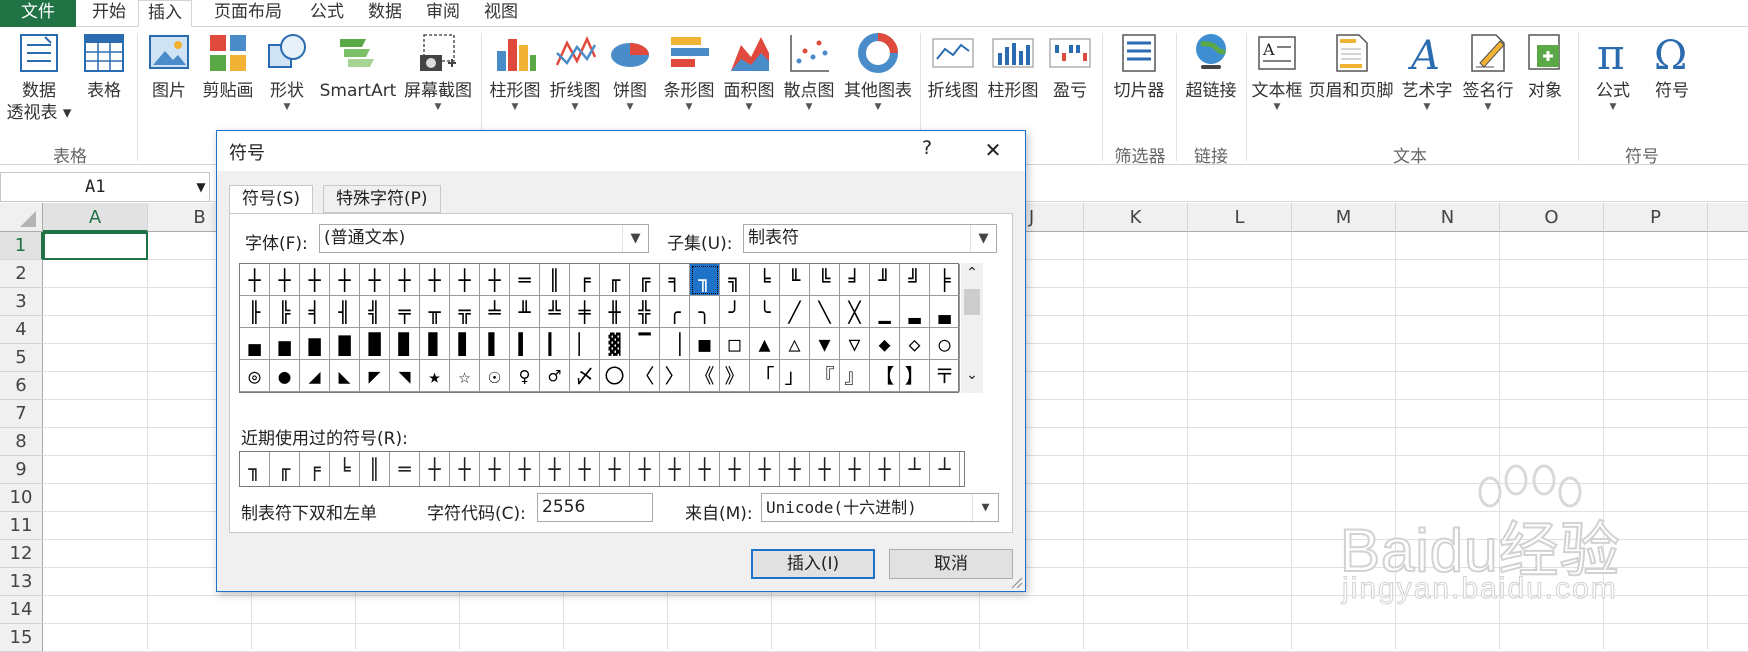  What do you see at coordinates (285, 312) in the screenshot?
I see `symbol-cell: ╠` at bounding box center [285, 312].